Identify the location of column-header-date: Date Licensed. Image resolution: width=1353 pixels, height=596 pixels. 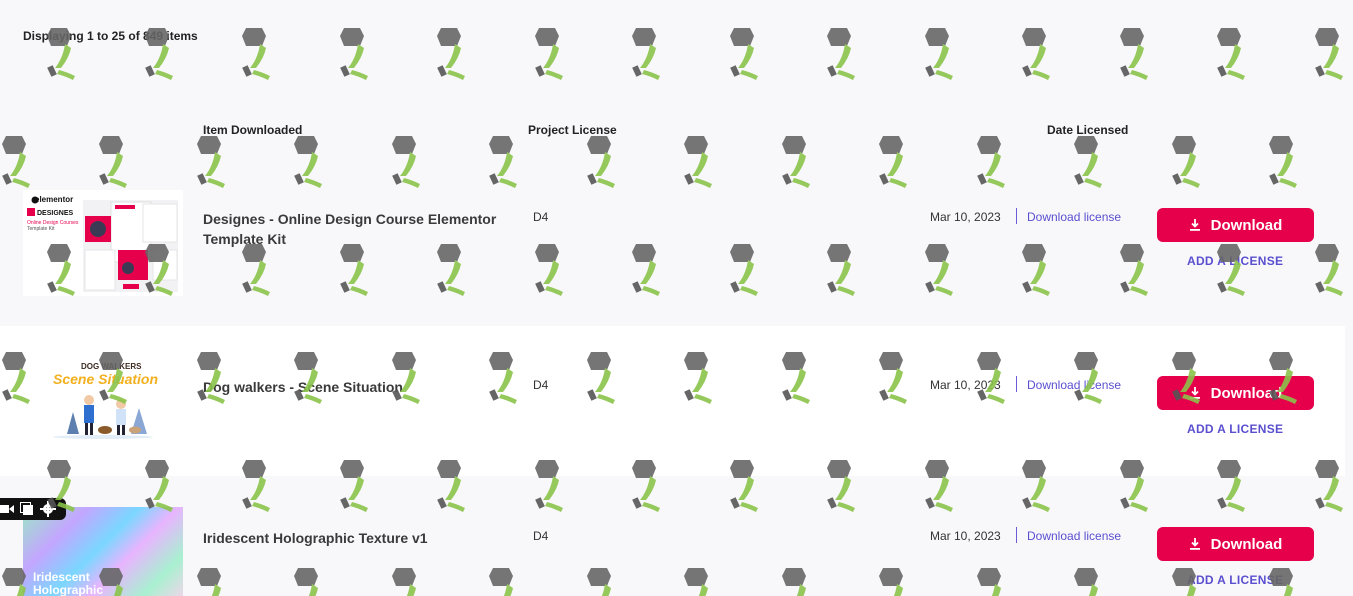
(1088, 130).